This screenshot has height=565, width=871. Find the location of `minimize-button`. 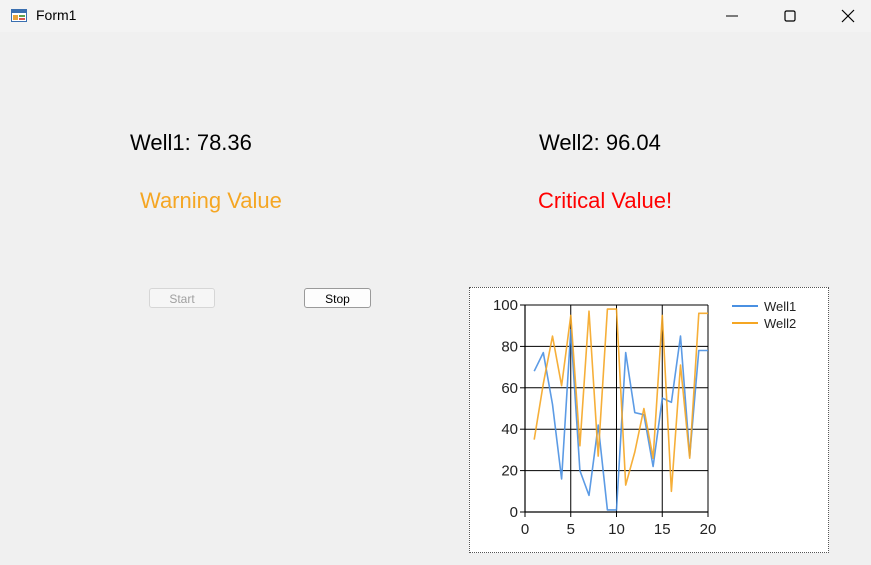

minimize-button is located at coordinates (732, 16).